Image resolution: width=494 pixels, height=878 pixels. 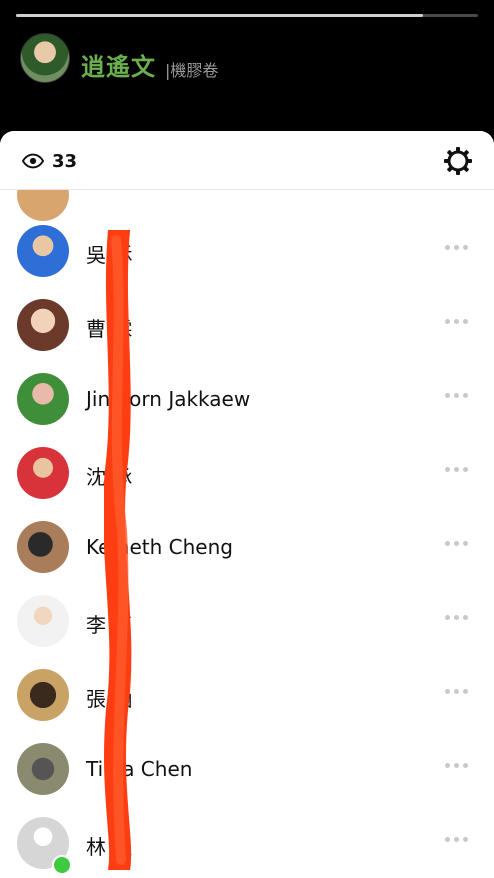 I want to click on host-name: 逍遙文, so click(x=118, y=64).